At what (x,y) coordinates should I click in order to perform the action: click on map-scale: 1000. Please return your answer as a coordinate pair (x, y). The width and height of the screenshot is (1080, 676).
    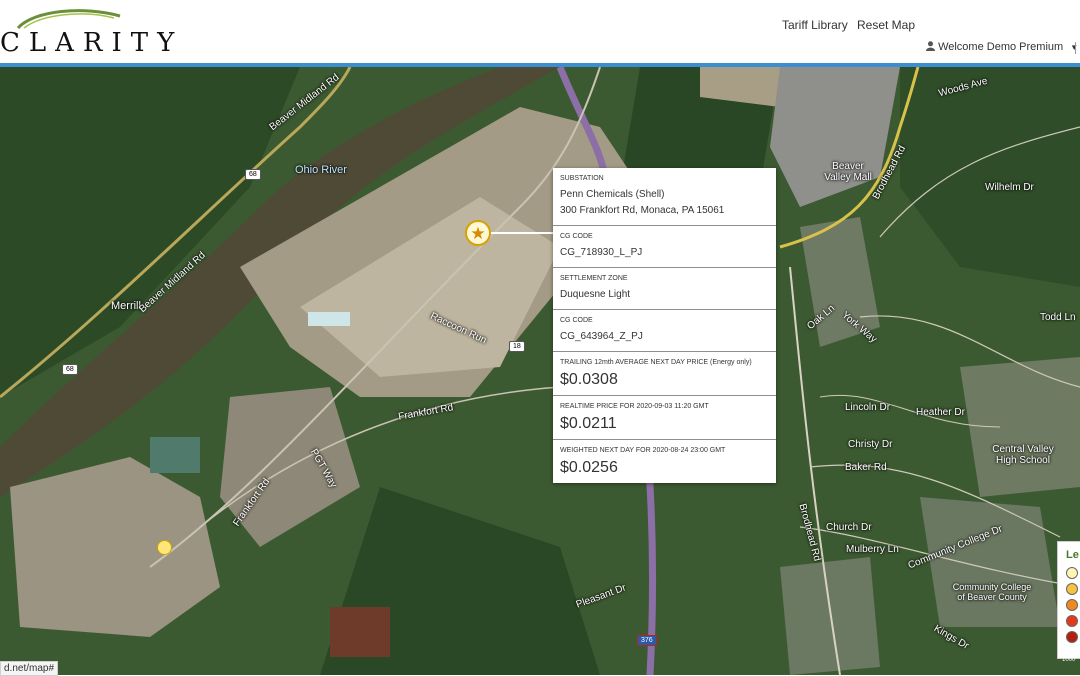
    Looking at the image, I should click on (1069, 660).